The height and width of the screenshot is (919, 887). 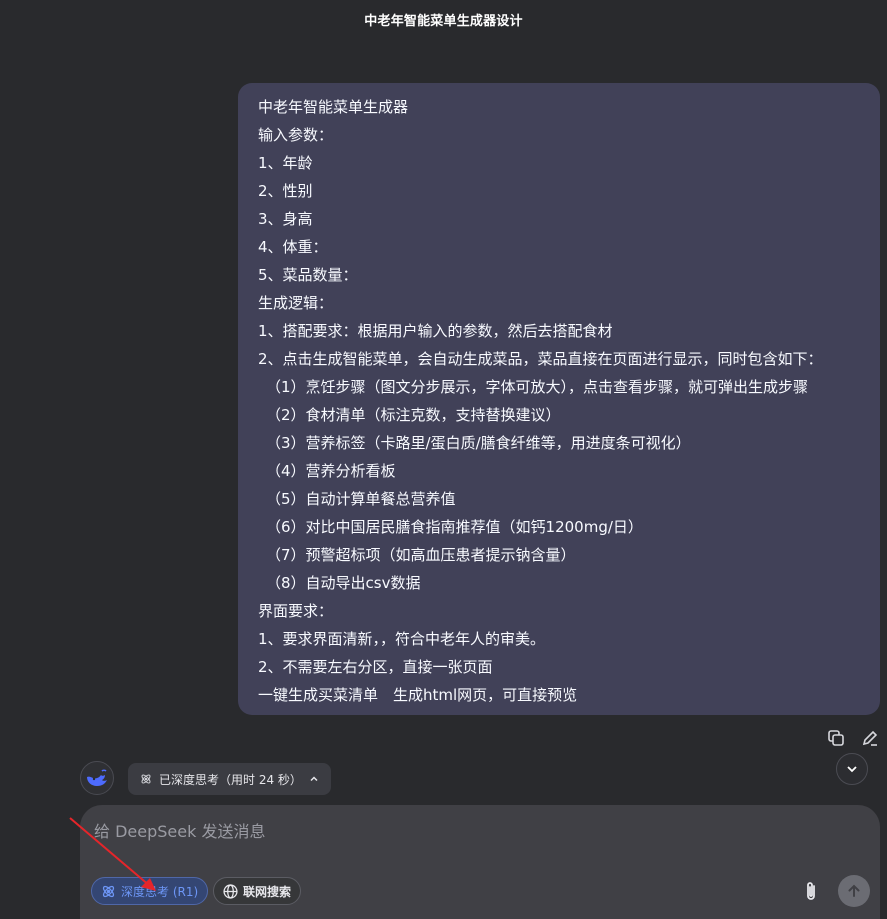 I want to click on message-line: 生成逻辑：, so click(x=296, y=303).